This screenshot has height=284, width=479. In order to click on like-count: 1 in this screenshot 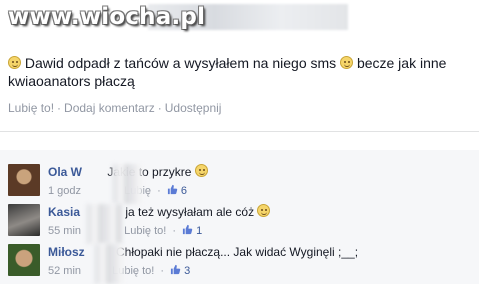, I will do `click(199, 231)`.